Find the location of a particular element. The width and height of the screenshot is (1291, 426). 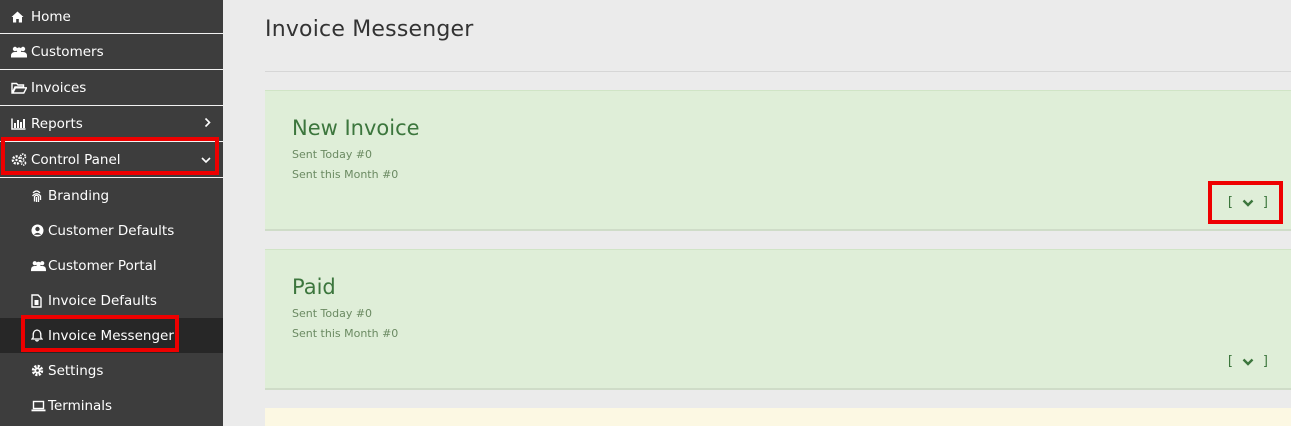

card-title: New Invoice is located at coordinates (356, 128).